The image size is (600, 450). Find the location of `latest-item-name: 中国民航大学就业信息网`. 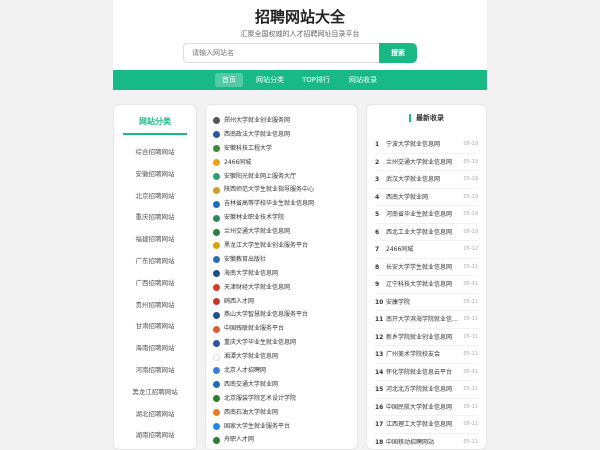

latest-item-name: 中国民航大学就业信息网 is located at coordinates (419, 407).